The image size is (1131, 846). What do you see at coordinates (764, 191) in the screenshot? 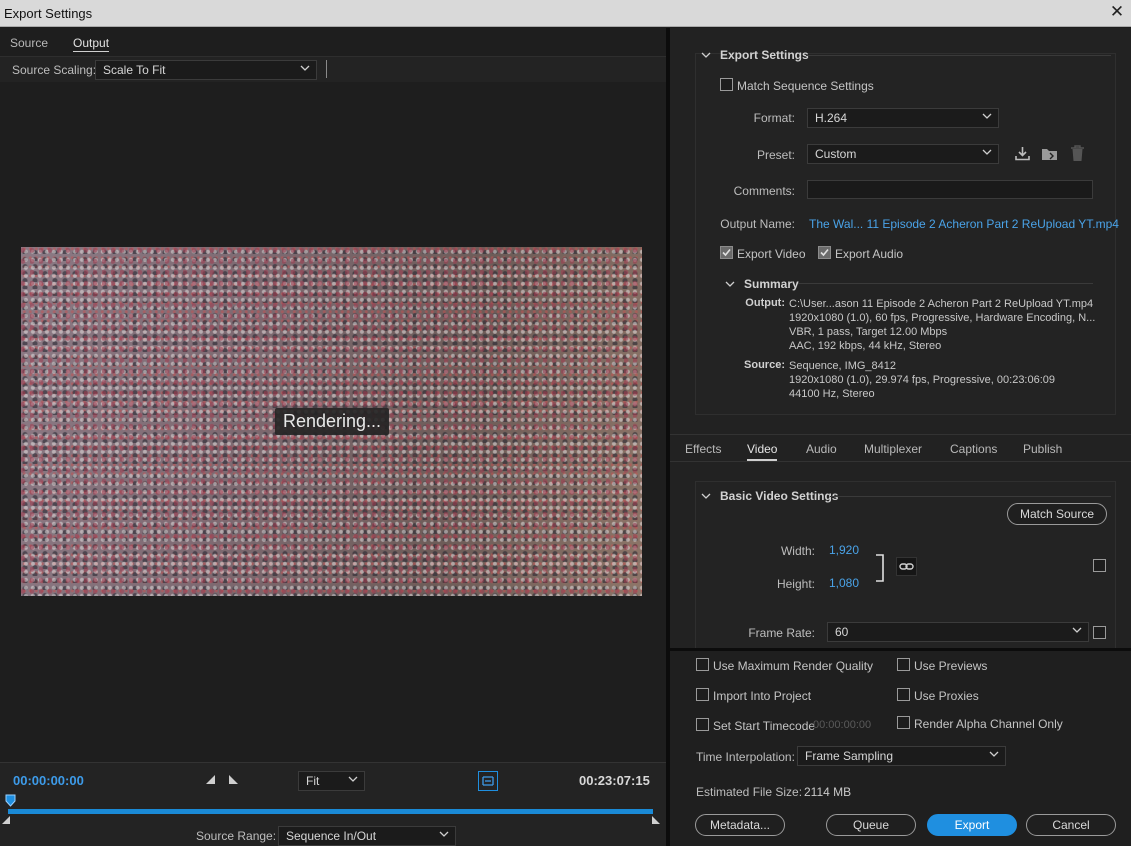
I see `comments-label: Comments:` at bounding box center [764, 191].